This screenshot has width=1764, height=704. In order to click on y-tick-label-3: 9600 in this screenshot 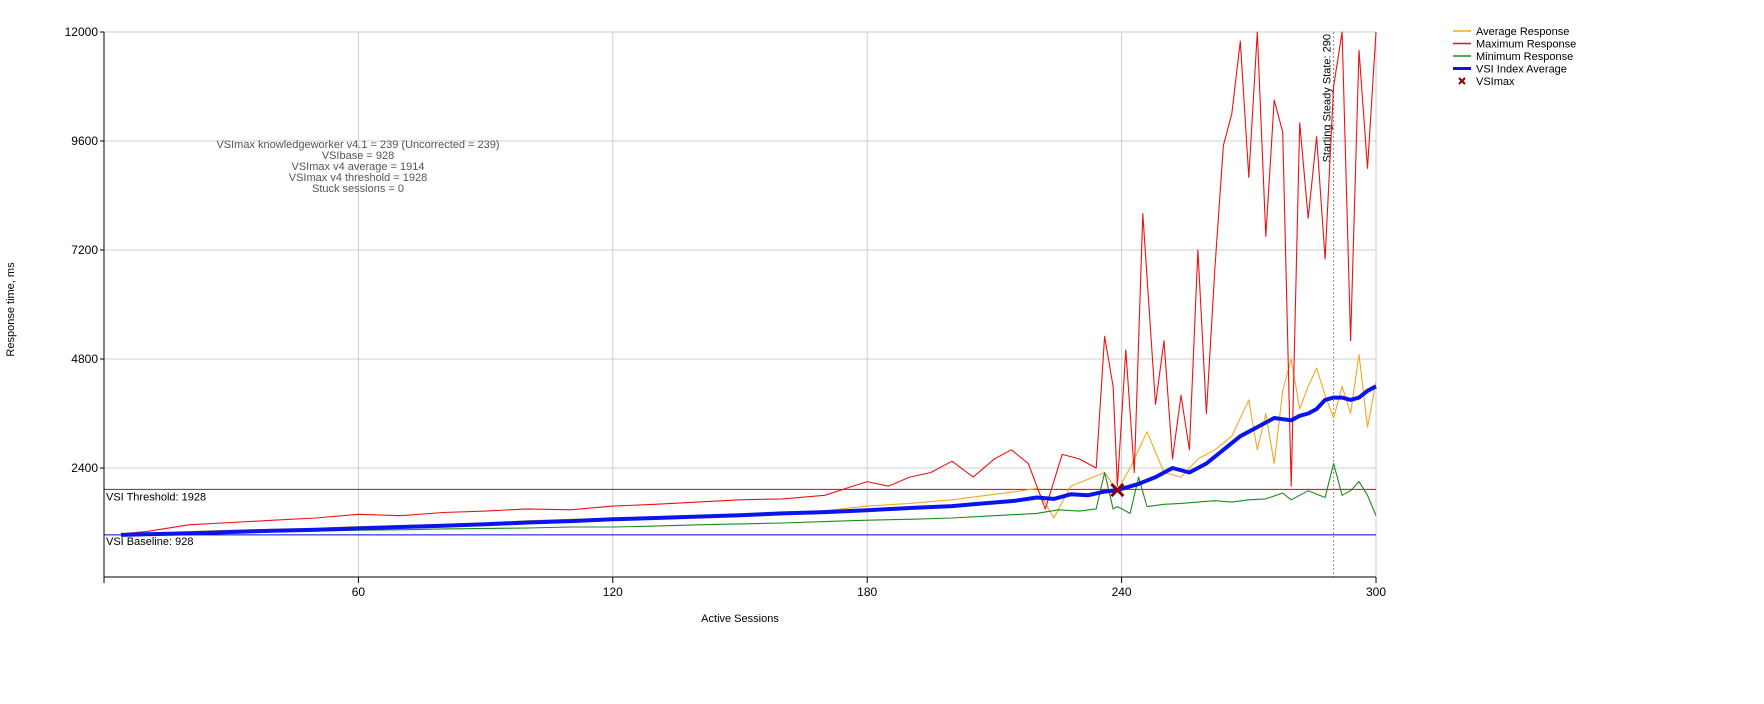, I will do `click(84, 141)`.